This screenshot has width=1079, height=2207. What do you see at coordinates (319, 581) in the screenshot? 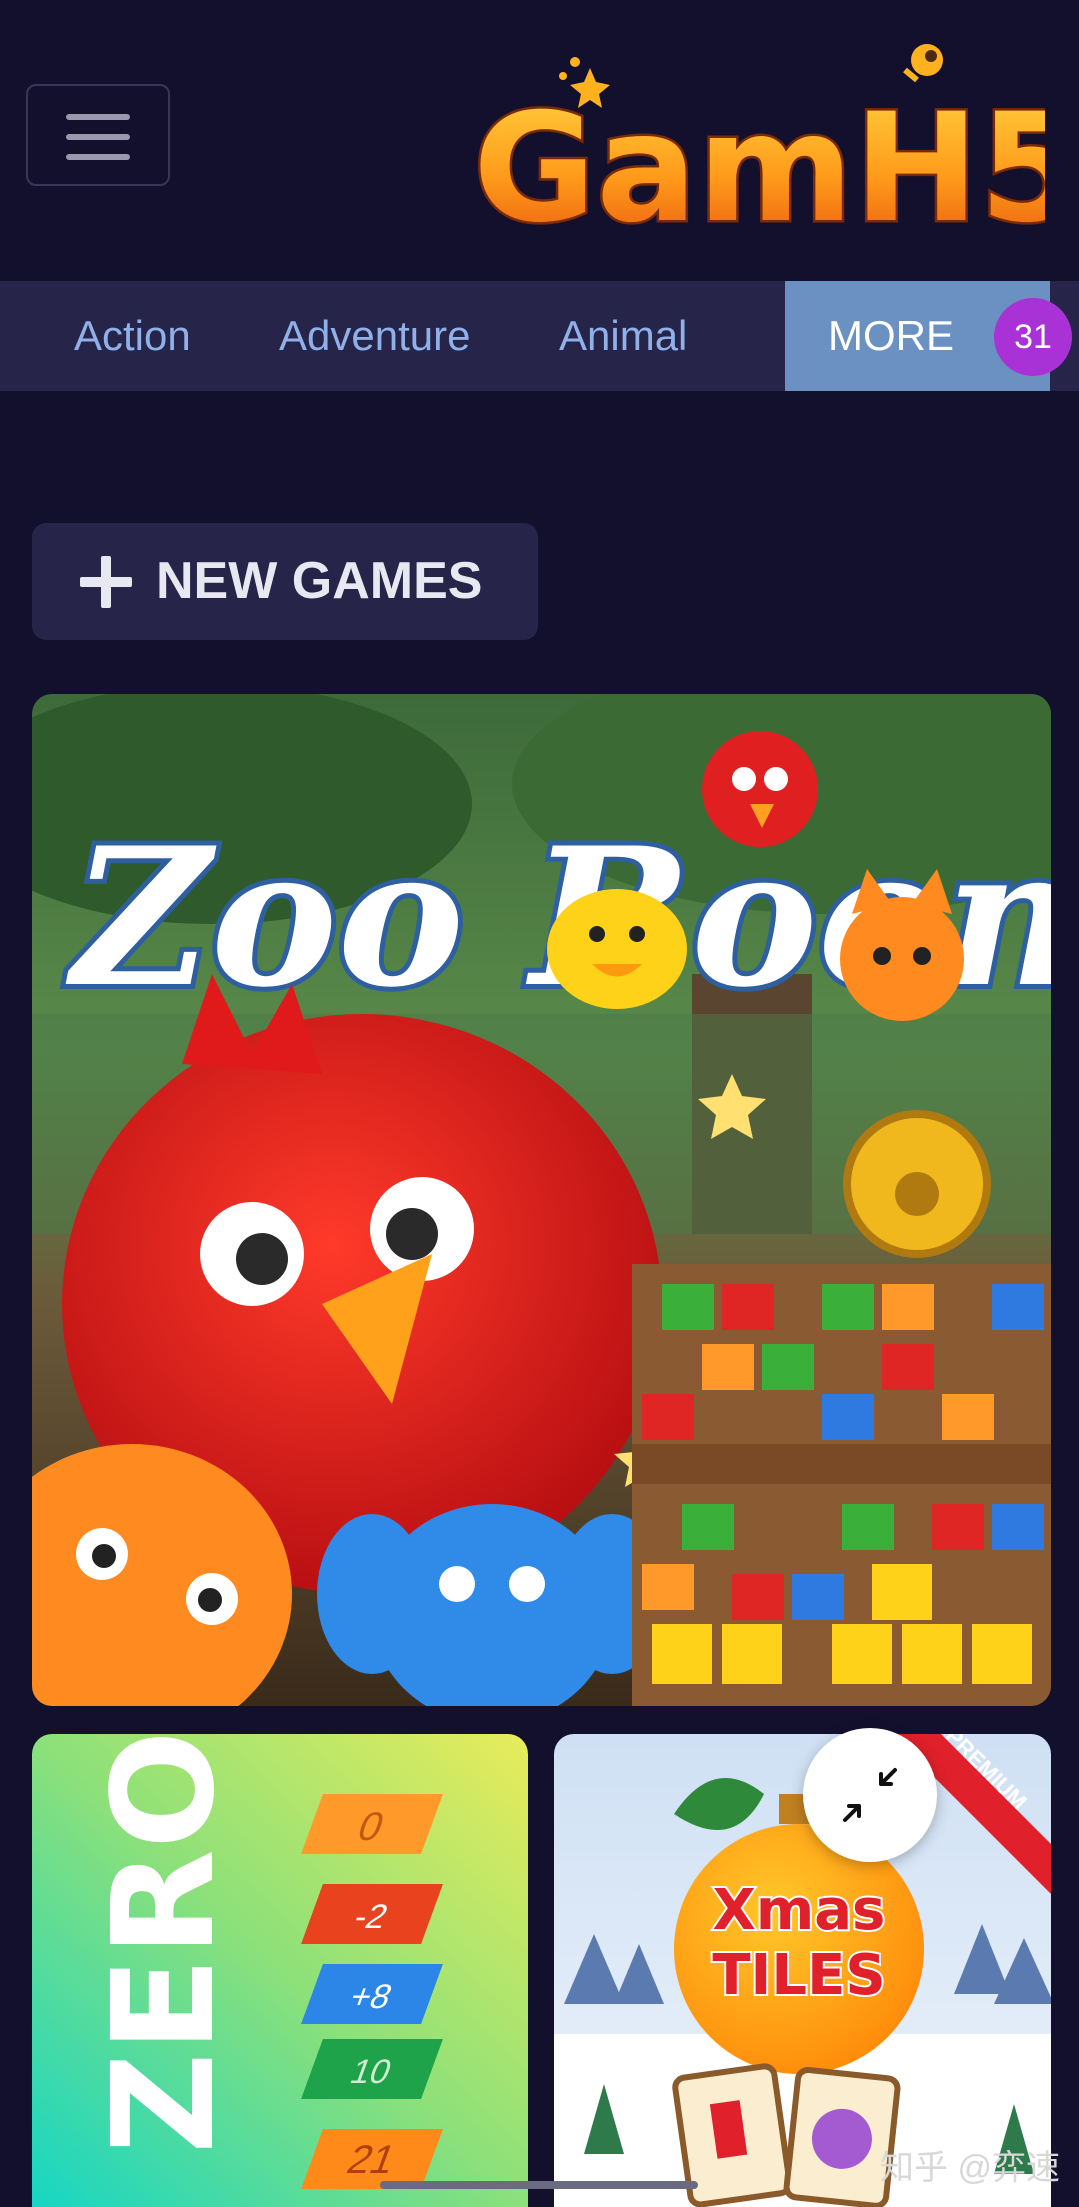
I see `new-games-label: NEW GAMES` at bounding box center [319, 581].